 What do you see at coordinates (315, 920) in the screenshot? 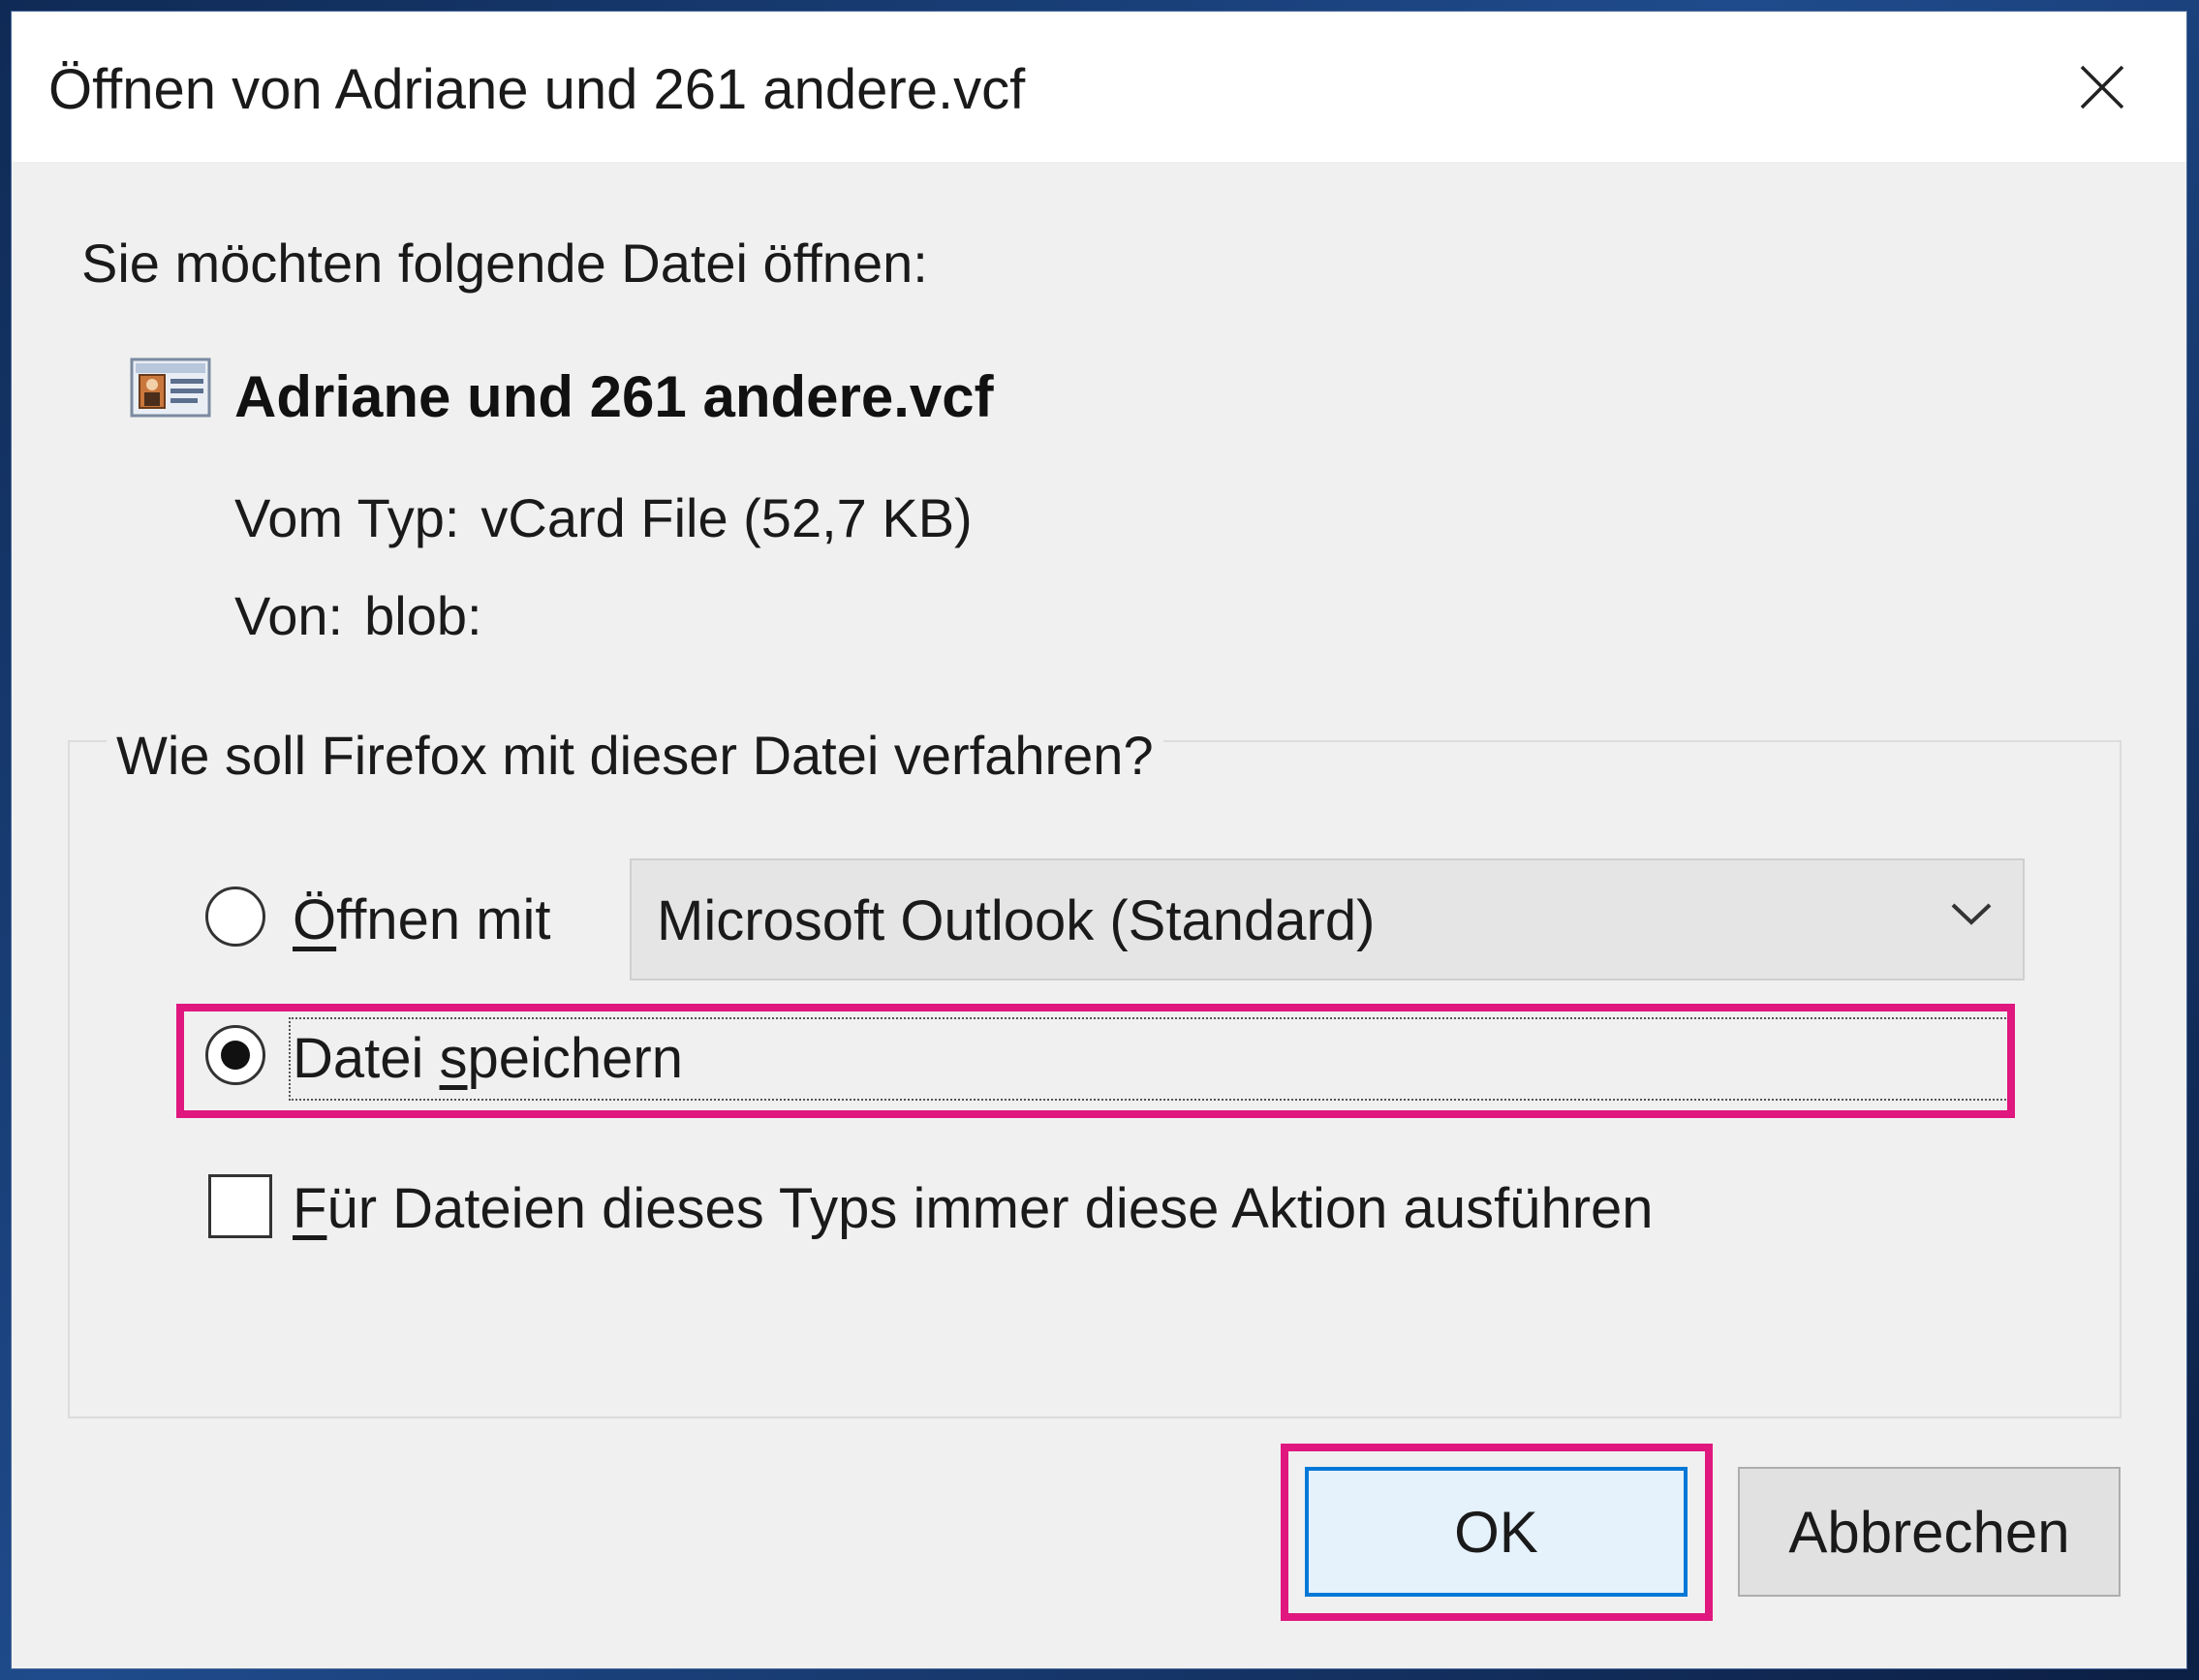
I see `open-with-mnemonic: Ö` at bounding box center [315, 920].